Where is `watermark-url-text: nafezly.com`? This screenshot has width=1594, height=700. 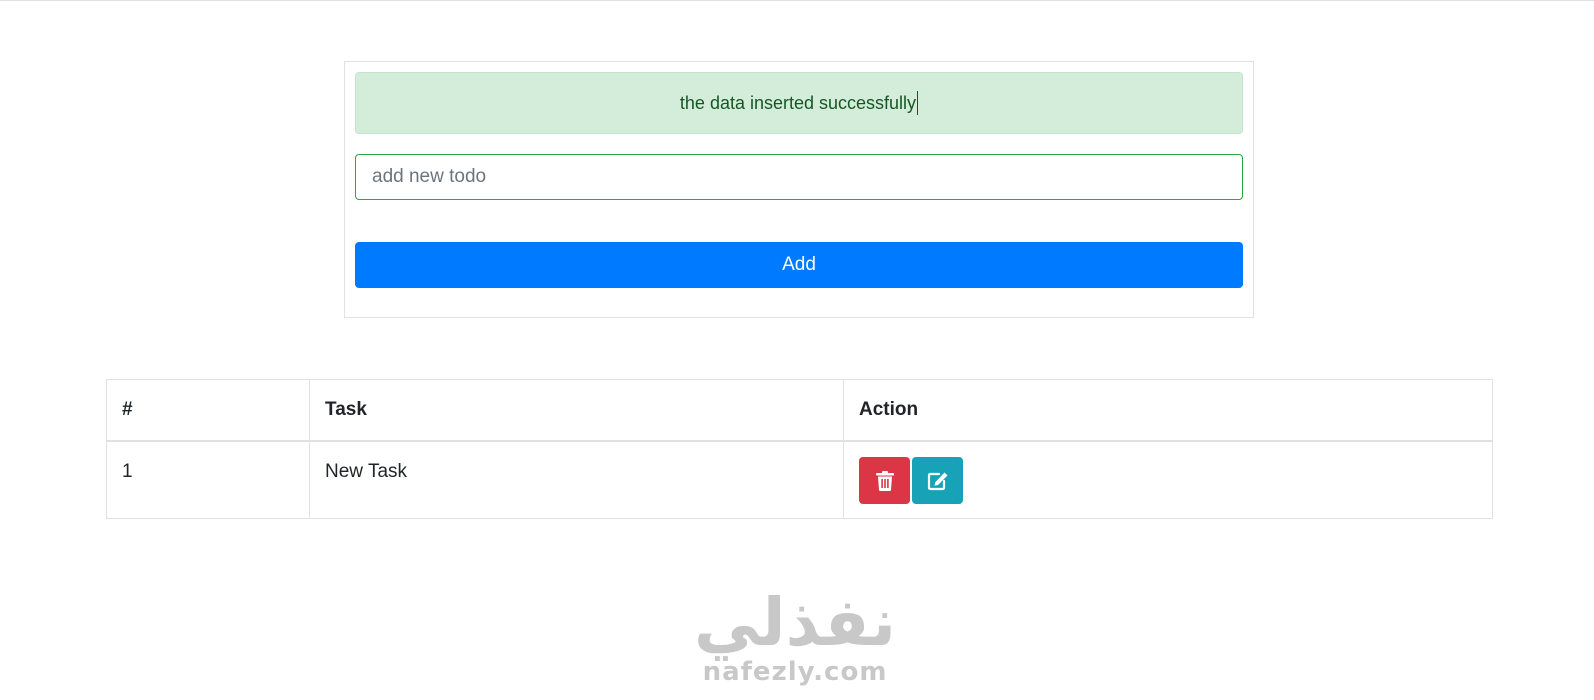 watermark-url-text: nafezly.com is located at coordinates (795, 672).